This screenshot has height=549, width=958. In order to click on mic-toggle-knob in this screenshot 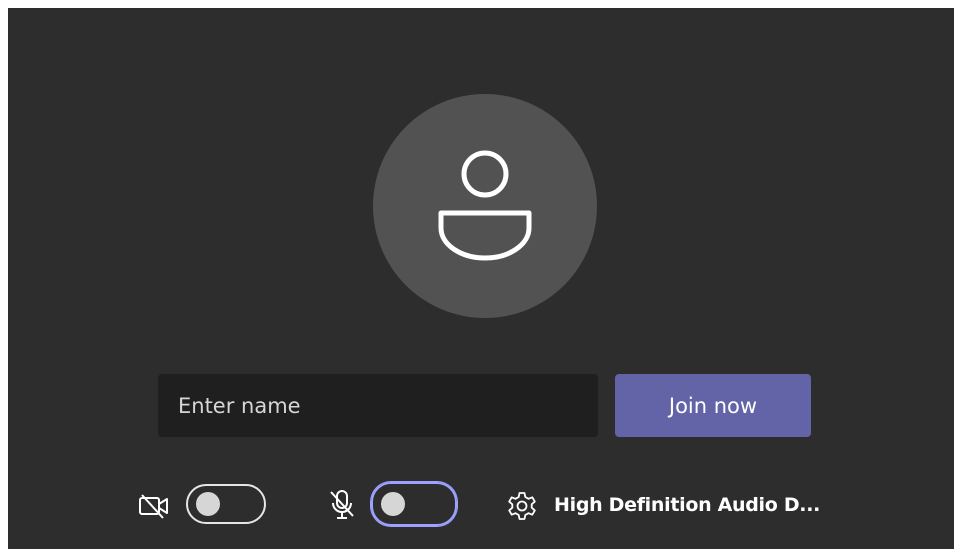, I will do `click(393, 504)`.